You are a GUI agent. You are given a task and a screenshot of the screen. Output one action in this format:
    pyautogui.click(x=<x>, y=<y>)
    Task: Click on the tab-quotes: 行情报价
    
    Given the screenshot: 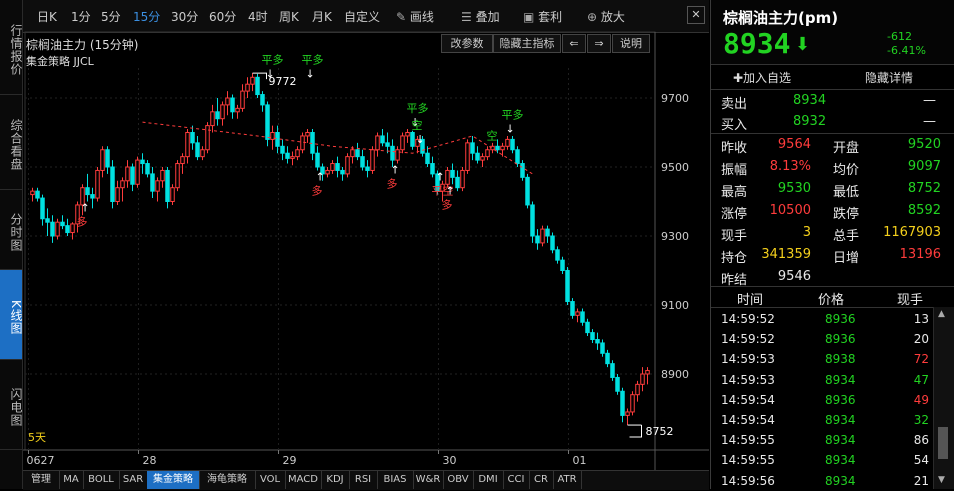 What is the action you would take?
    pyautogui.click(x=11, y=47)
    